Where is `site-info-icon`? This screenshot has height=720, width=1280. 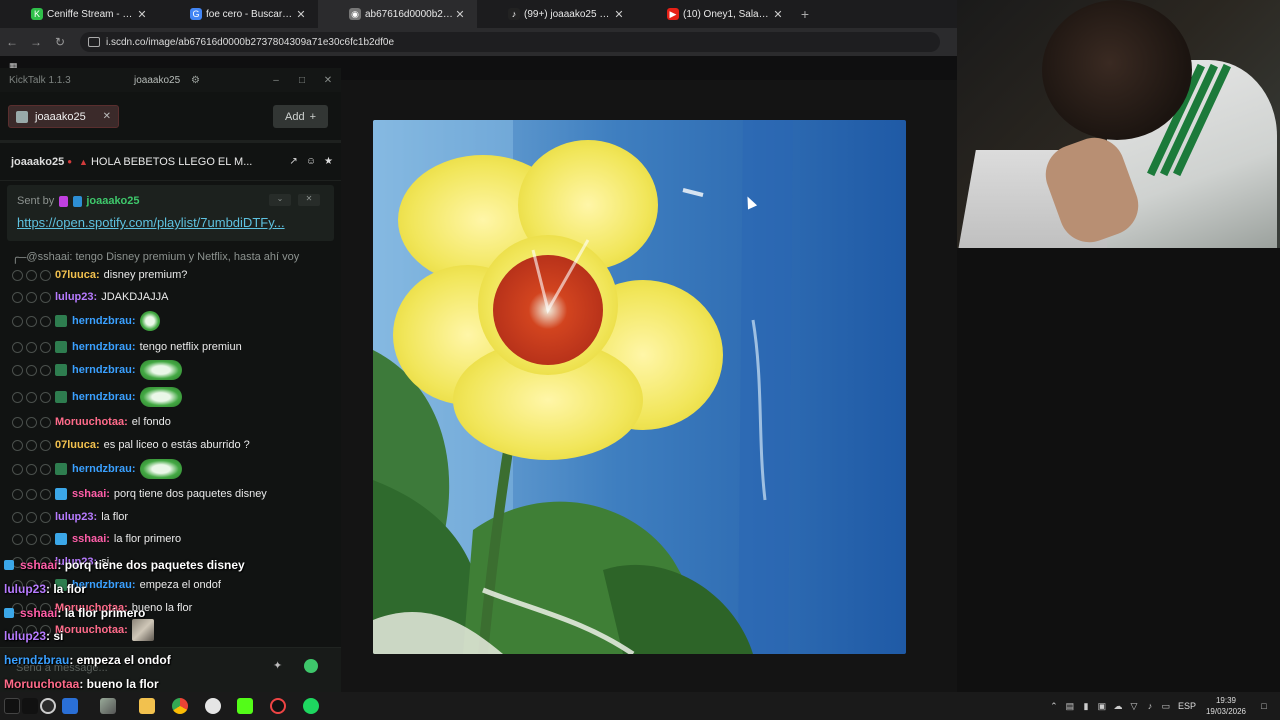 site-info-icon is located at coordinates (94, 42).